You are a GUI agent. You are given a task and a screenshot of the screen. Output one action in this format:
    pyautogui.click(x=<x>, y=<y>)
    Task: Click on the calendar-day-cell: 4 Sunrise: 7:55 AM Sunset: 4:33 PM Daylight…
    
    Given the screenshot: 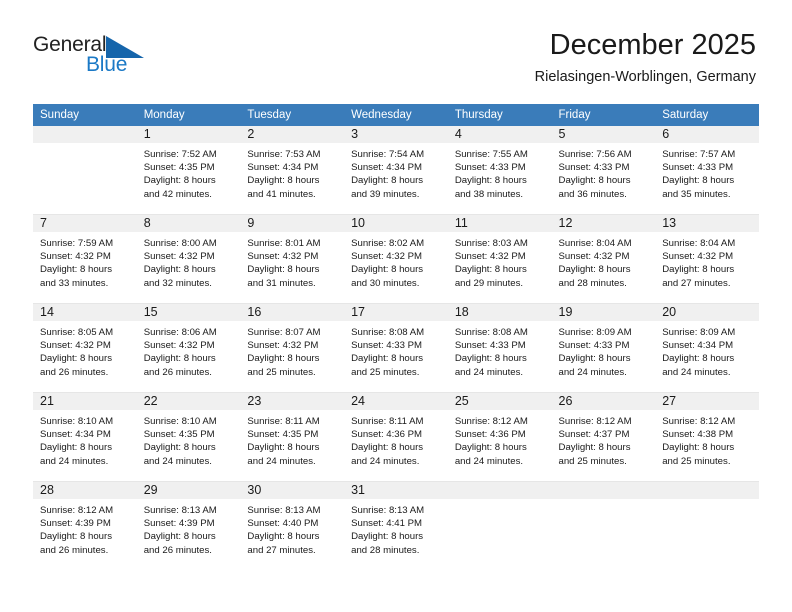 What is the action you would take?
    pyautogui.click(x=499, y=170)
    